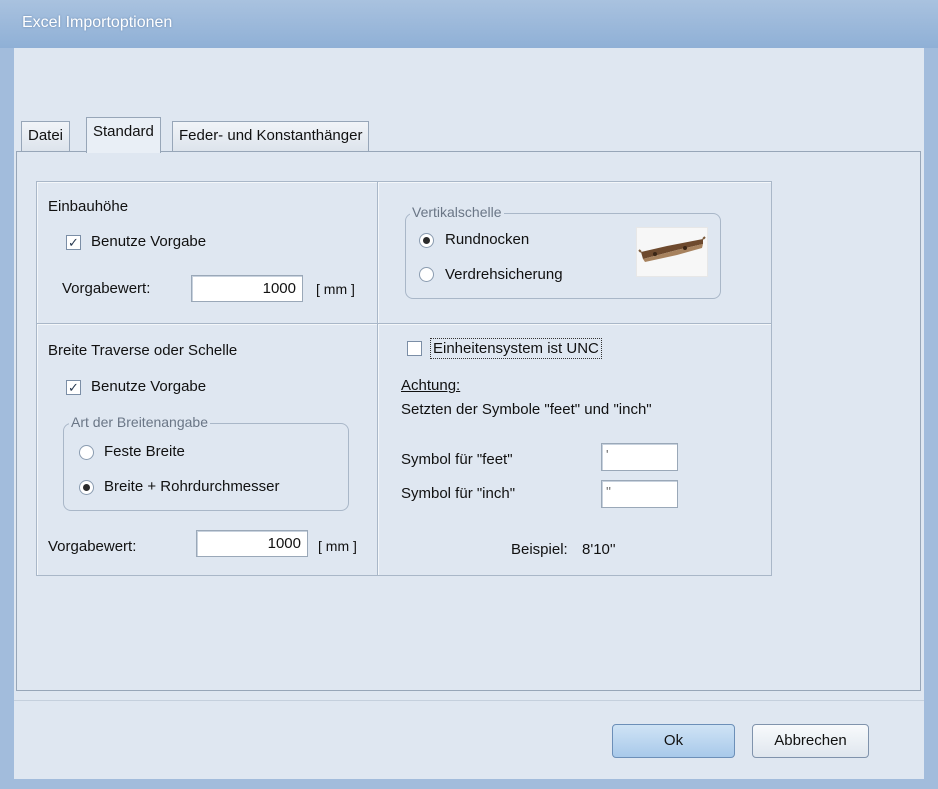  I want to click on cancel-button: Abbrechen, so click(810, 741).